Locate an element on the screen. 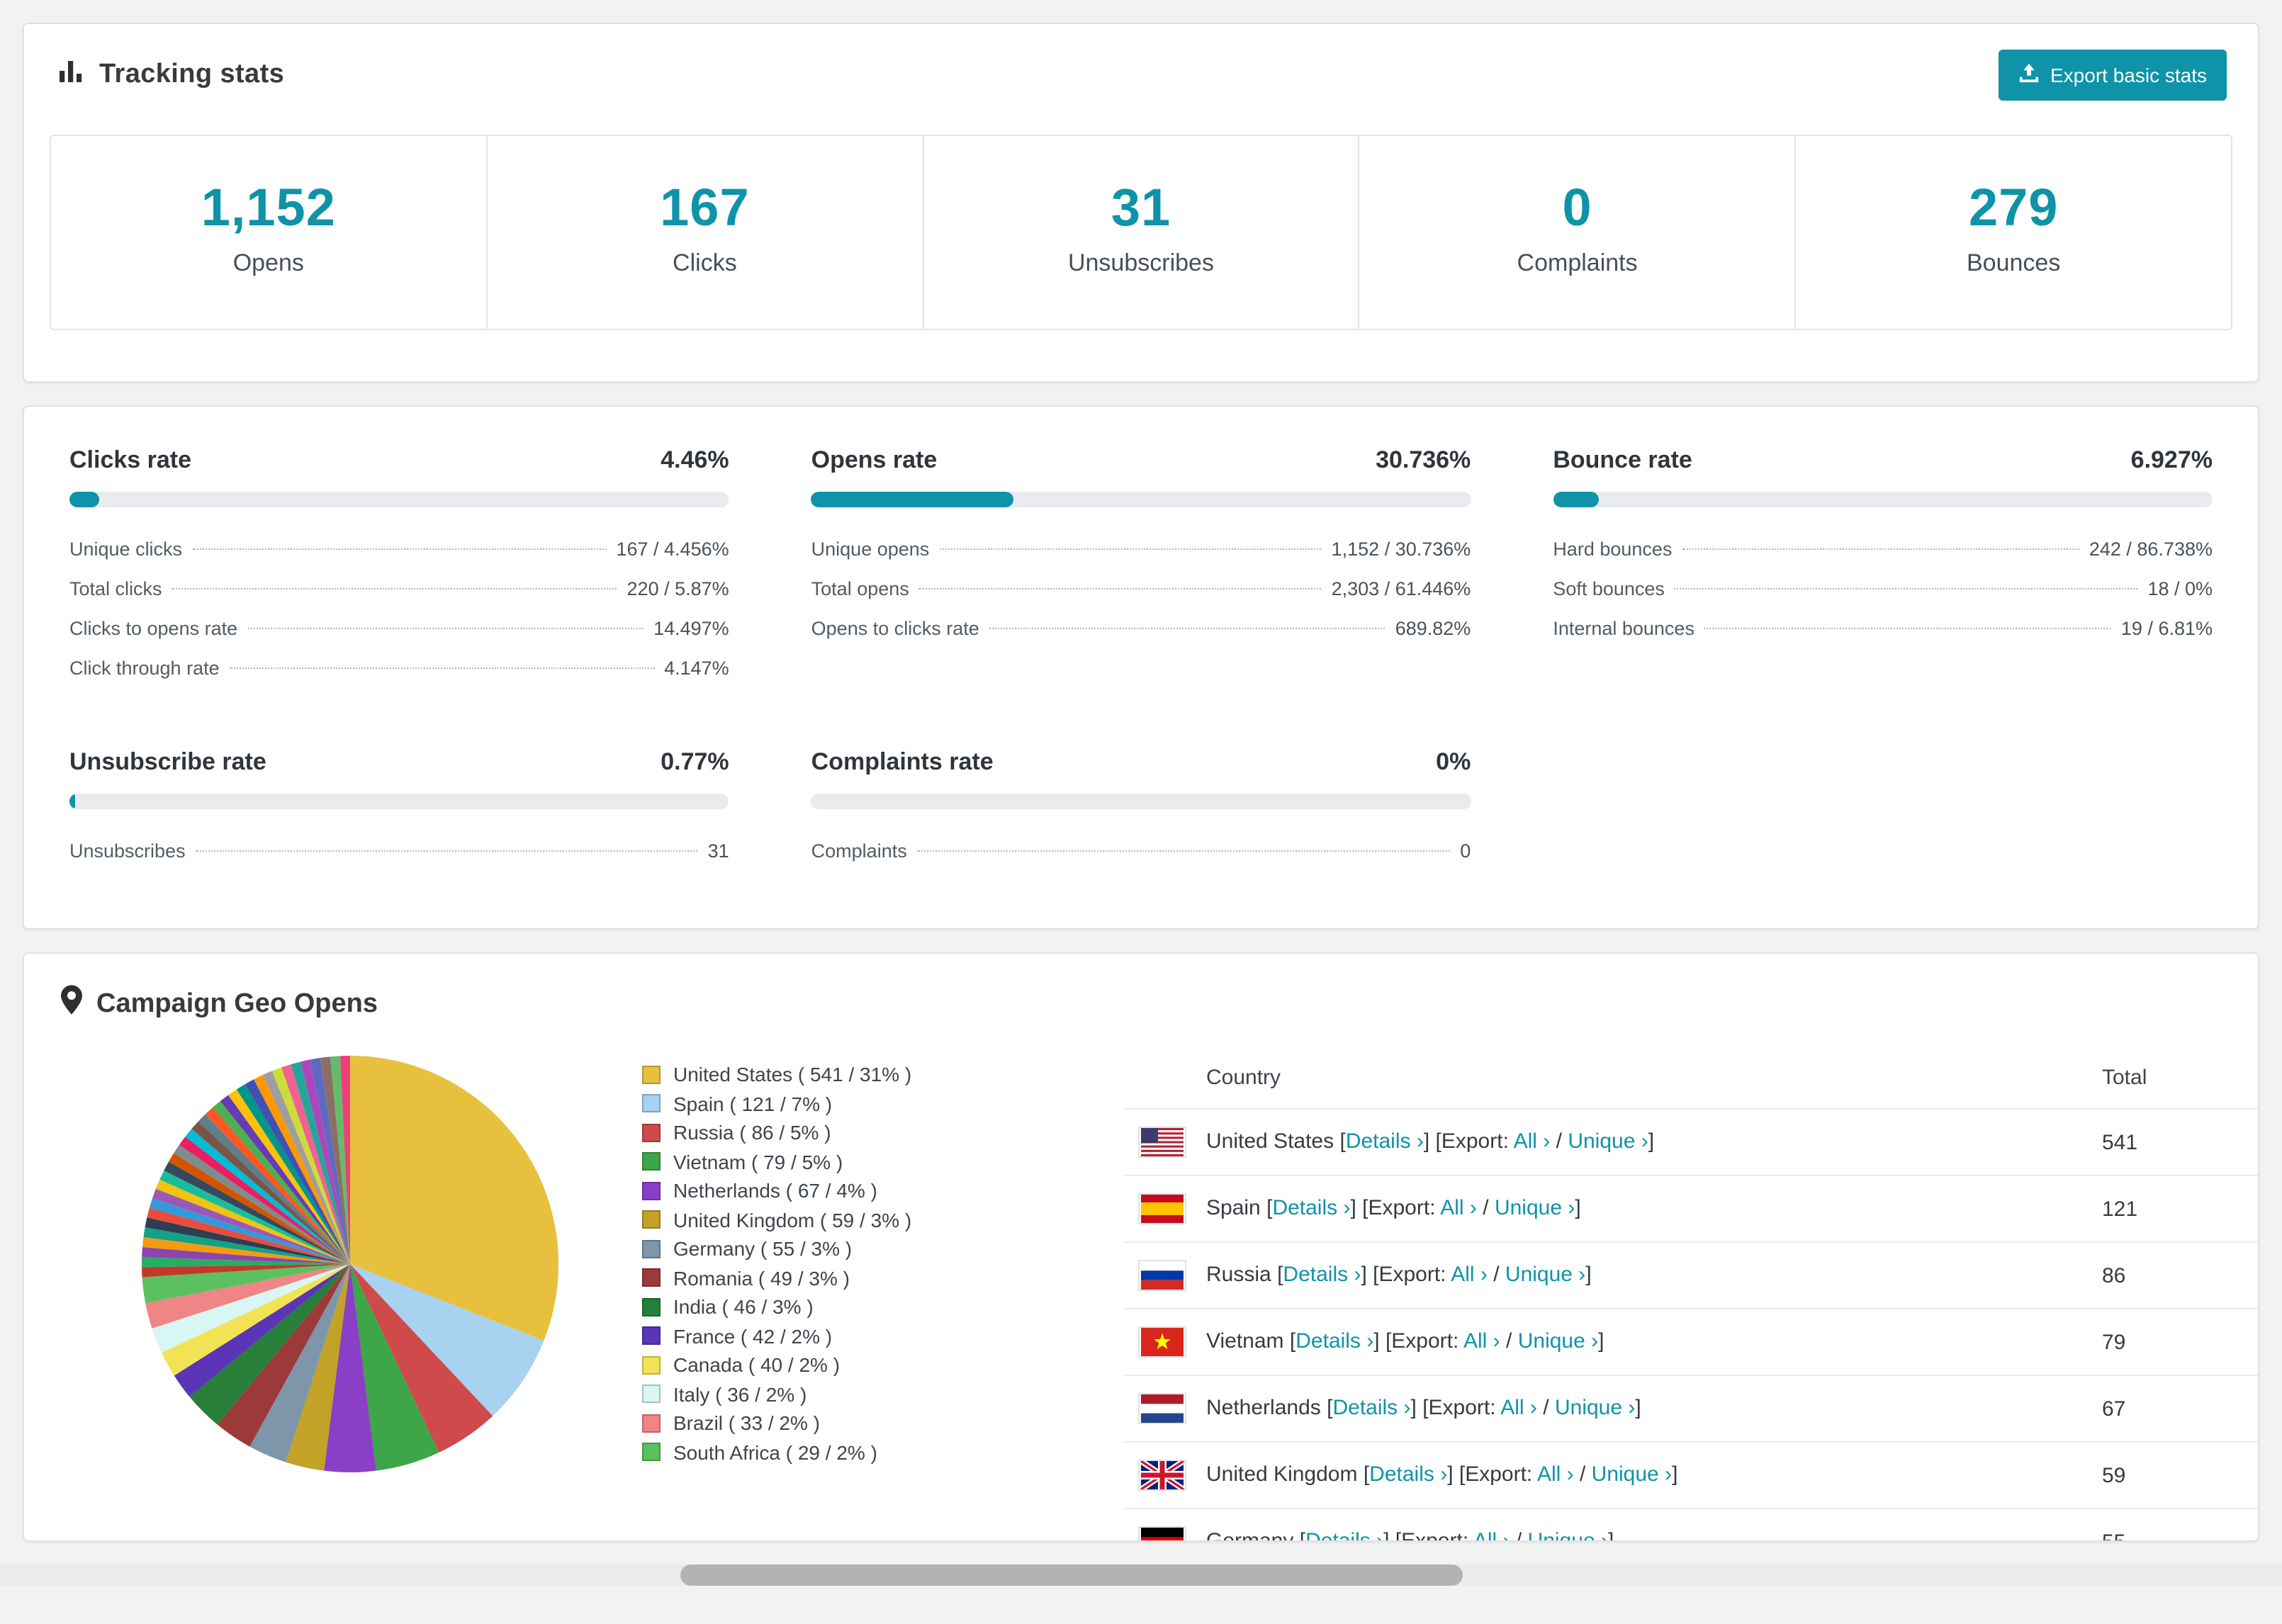 The width and height of the screenshot is (2282, 1624). legend-item: Netherlands ( 67 / 4% ) is located at coordinates (821, 1191).